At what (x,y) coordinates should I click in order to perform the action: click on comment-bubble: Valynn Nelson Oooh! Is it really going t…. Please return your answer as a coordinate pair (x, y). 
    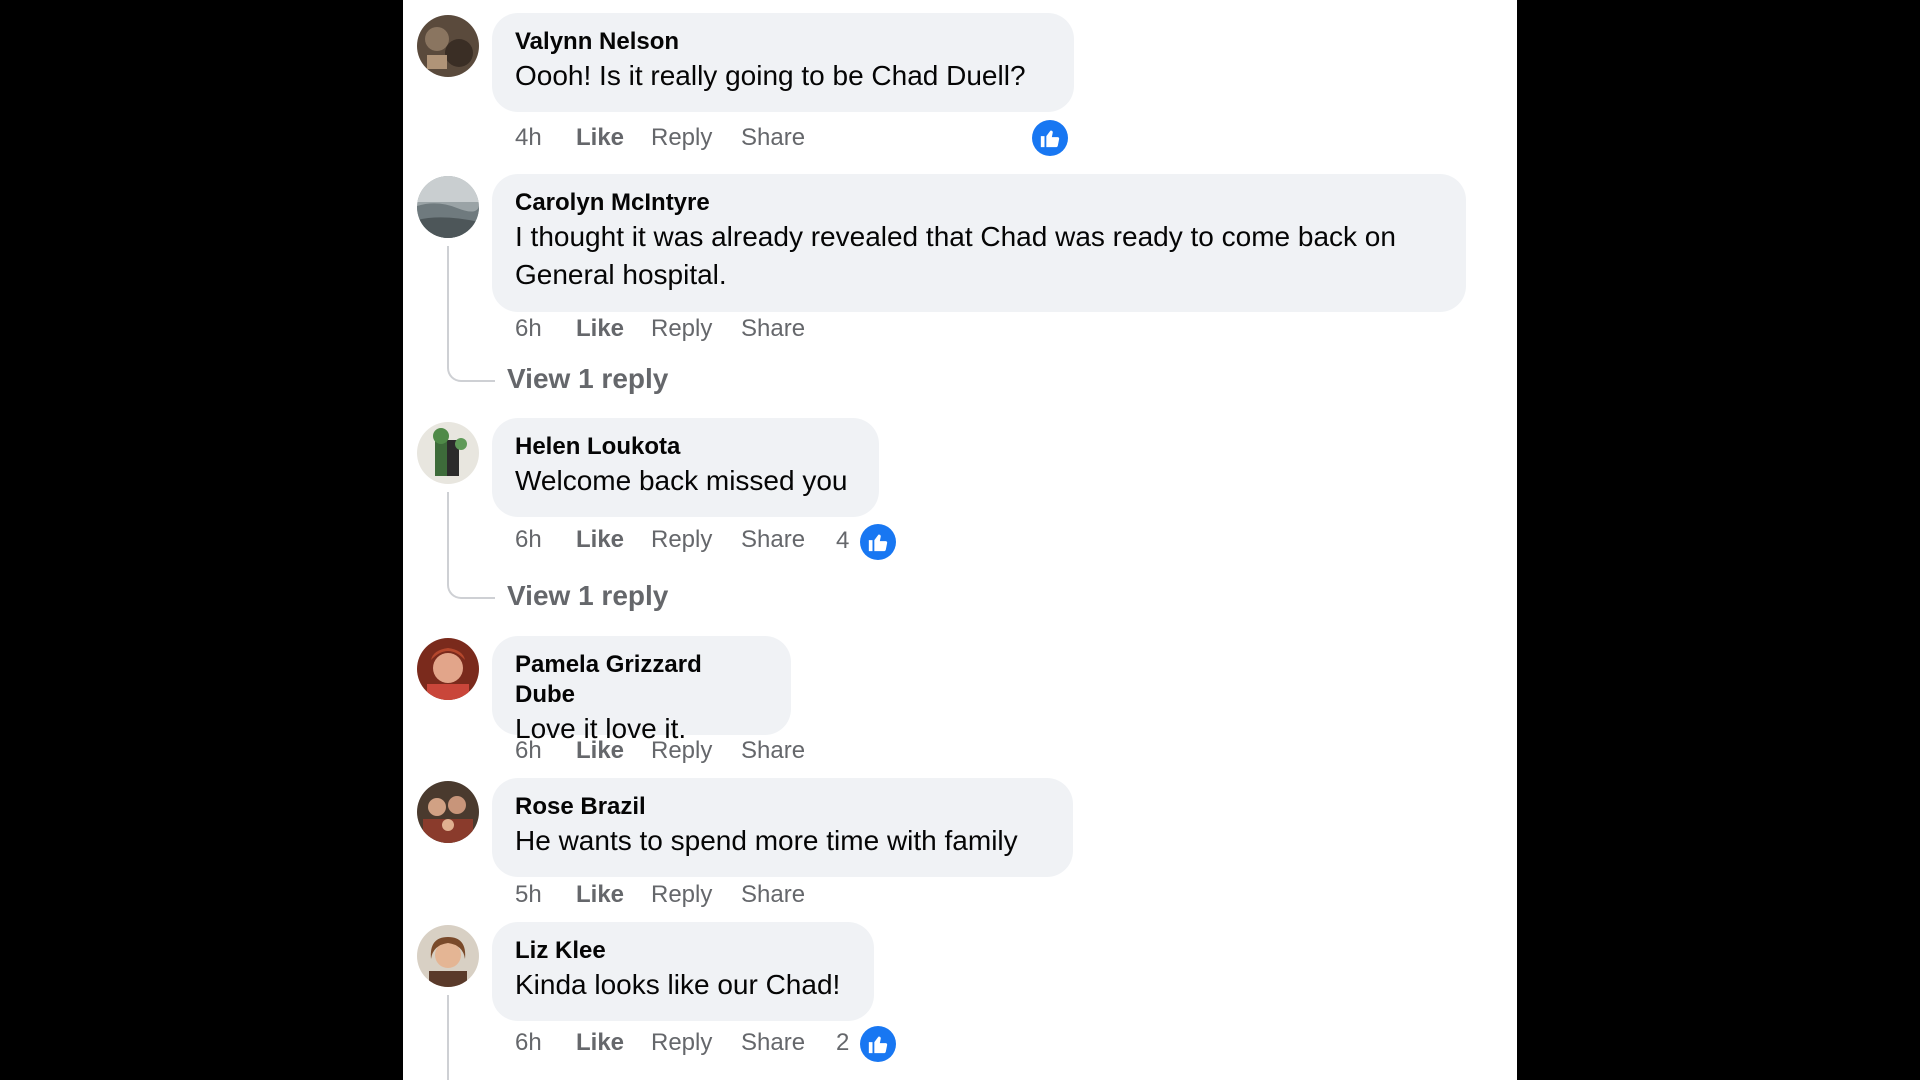
    Looking at the image, I should click on (783, 62).